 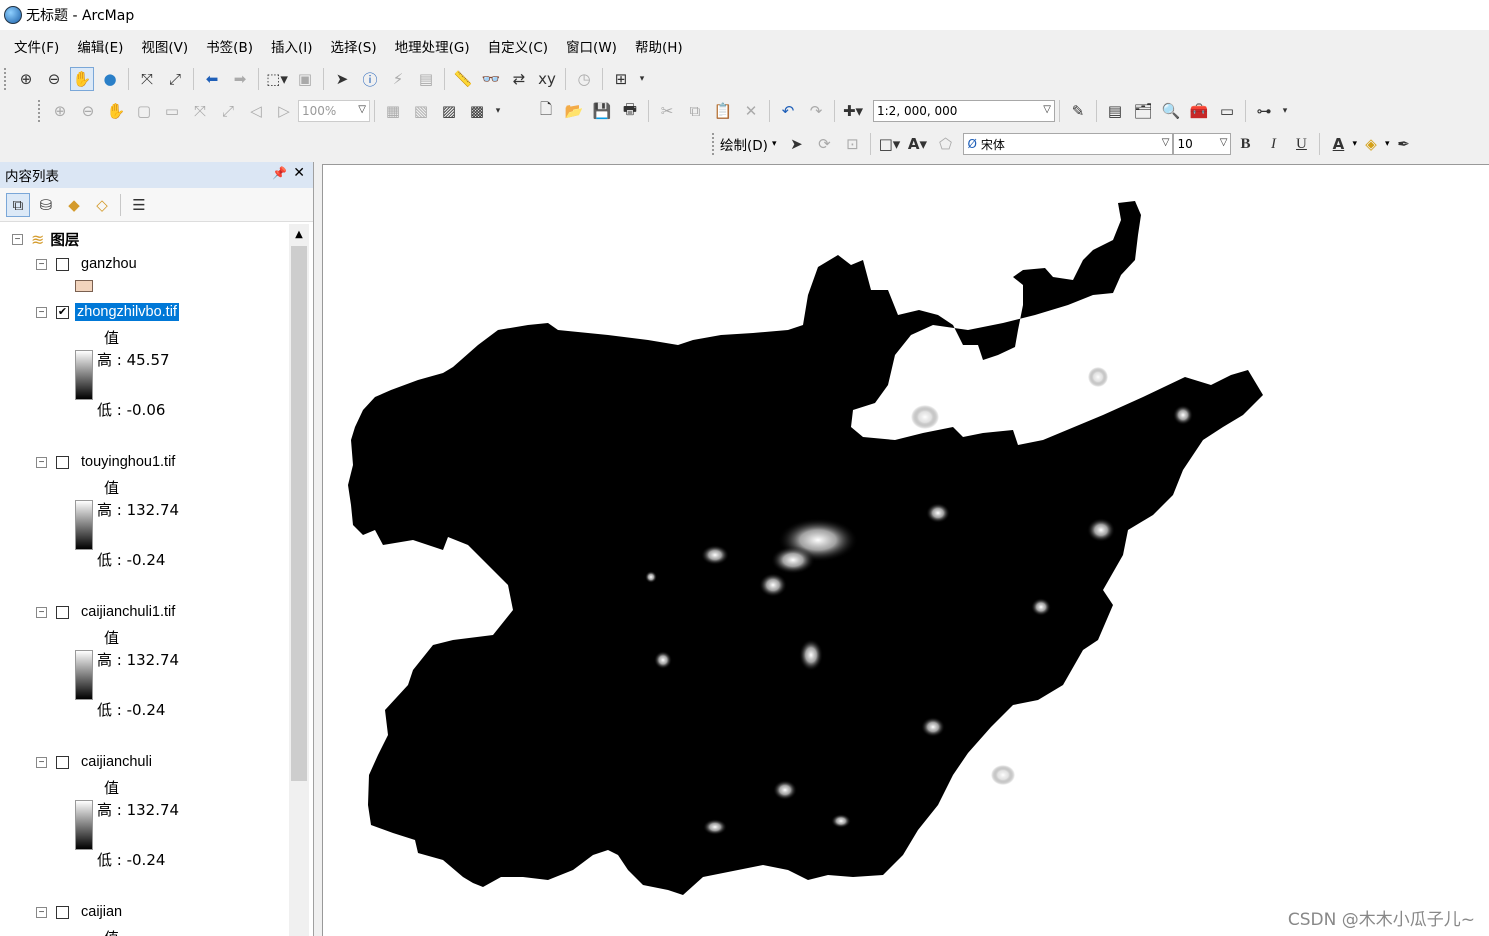 What do you see at coordinates (477, 111) in the screenshot?
I see `data-driven-pages-icon: ▩` at bounding box center [477, 111].